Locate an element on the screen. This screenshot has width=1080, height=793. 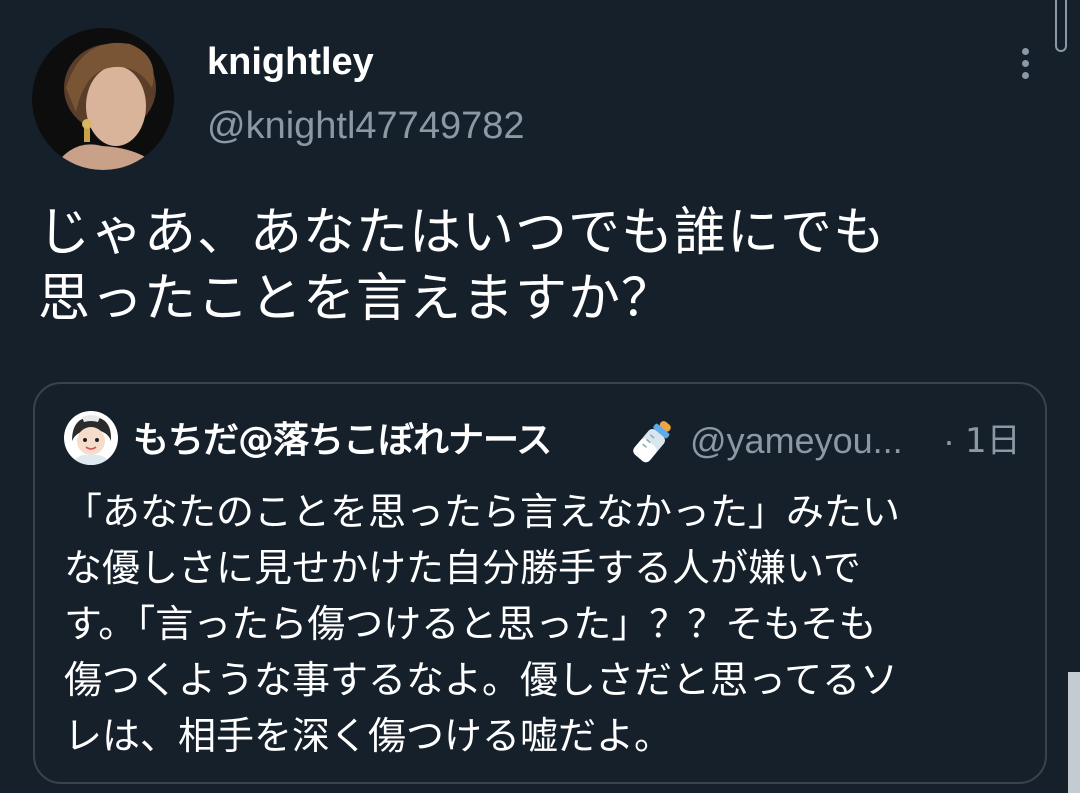
quoted-text-line: す。「言ったら傷つけると思った」？？そもそも is located at coordinates (470, 624).